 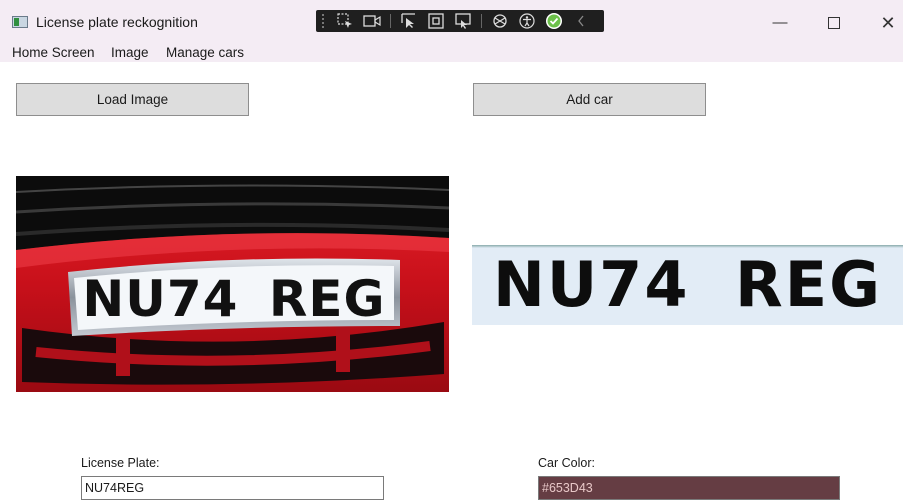 I want to click on app-icon, so click(x=20, y=22).